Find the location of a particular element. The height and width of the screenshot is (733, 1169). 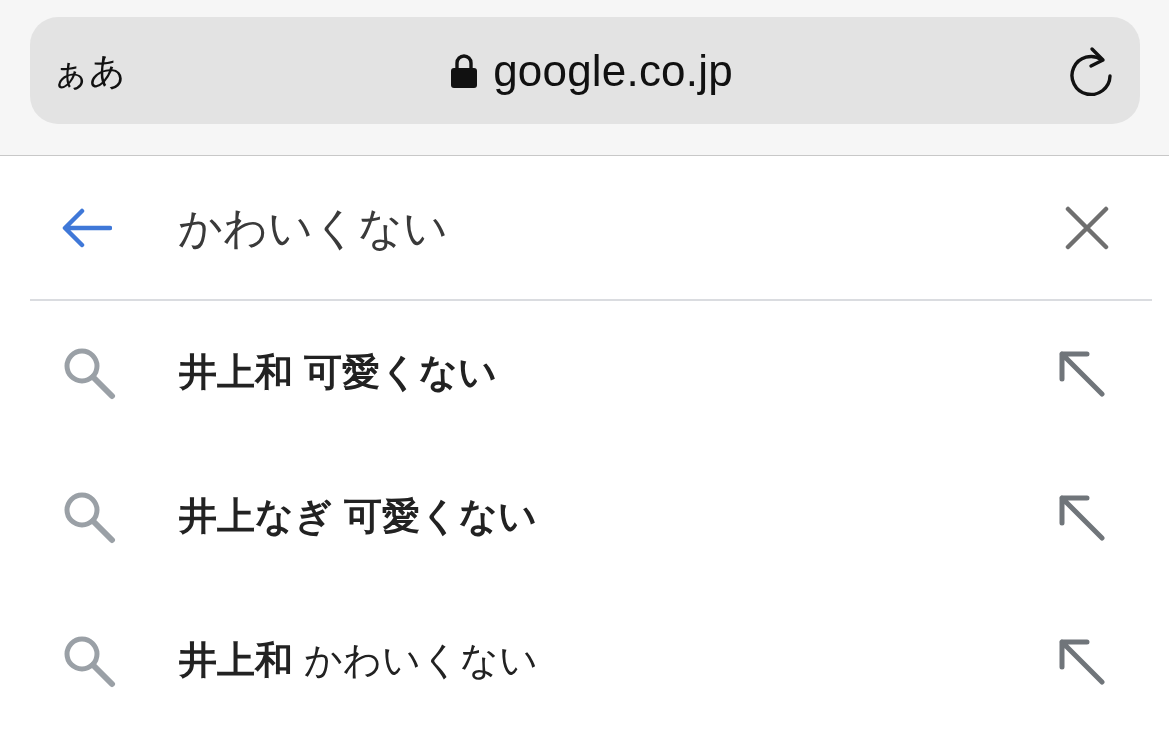

reload-icon is located at coordinates (1091, 70).